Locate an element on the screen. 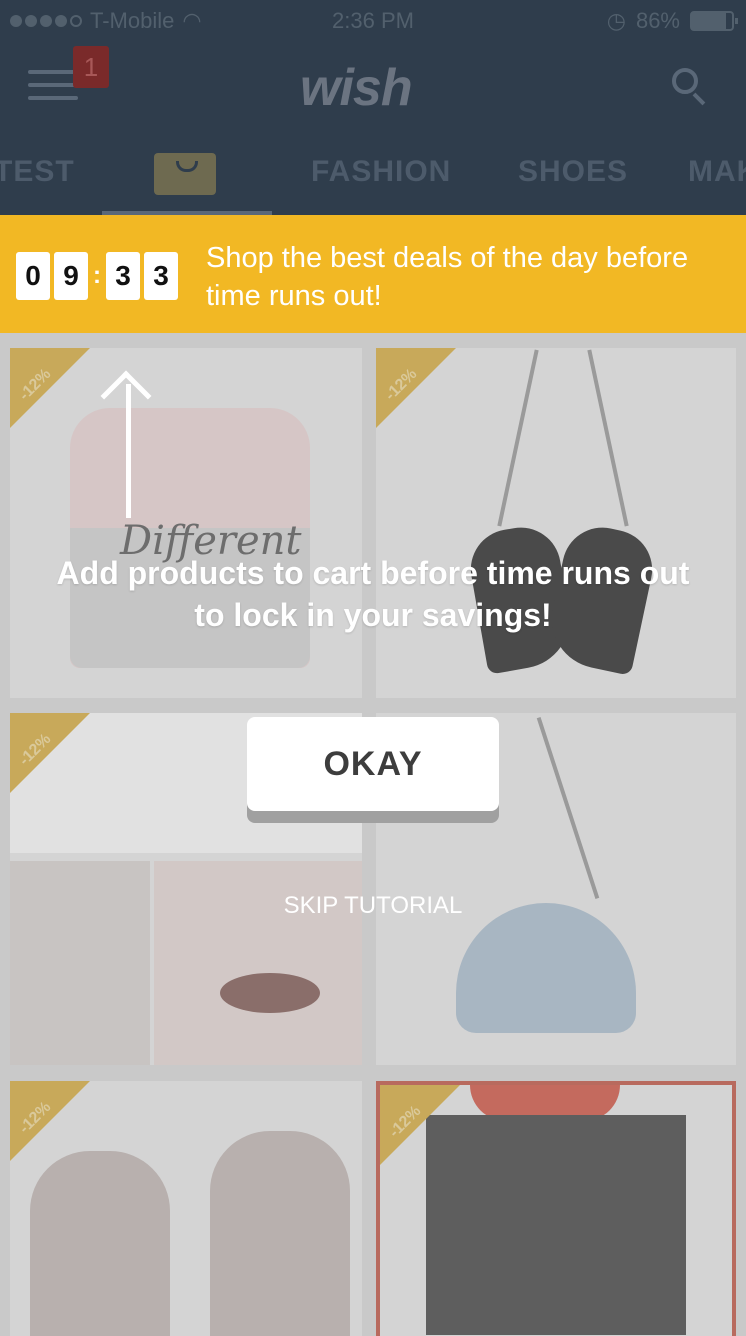 This screenshot has width=746, height=1336. heart-pendant-image is located at coordinates (546, 968).